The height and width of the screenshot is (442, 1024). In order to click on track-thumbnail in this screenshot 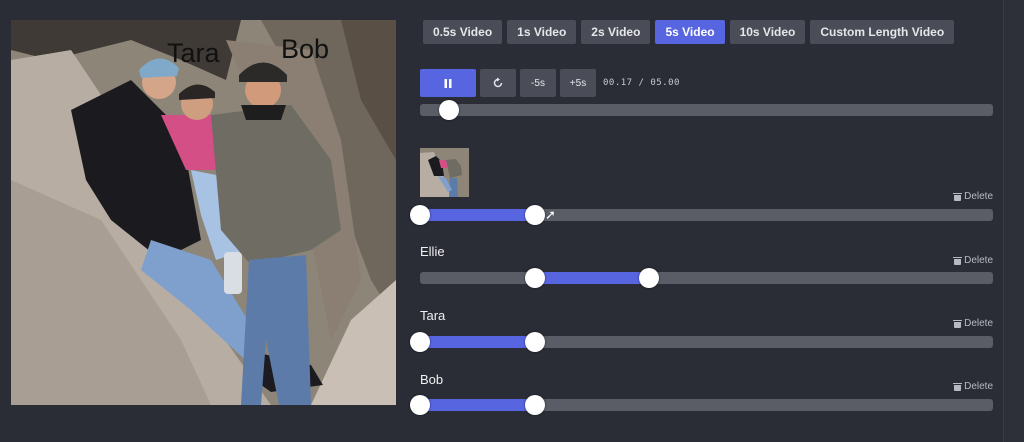, I will do `click(444, 172)`.